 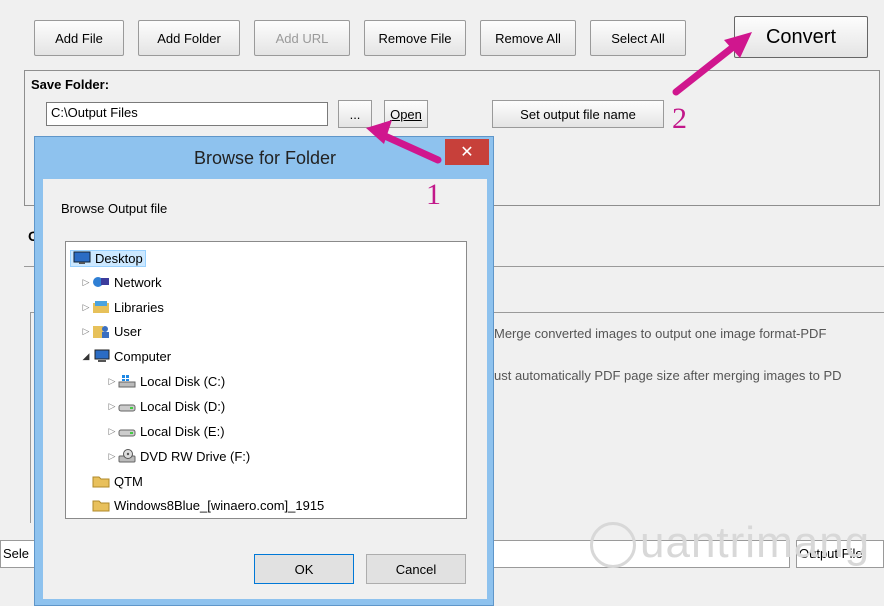 What do you see at coordinates (404, 142) in the screenshot?
I see `arrow-1-icon` at bounding box center [404, 142].